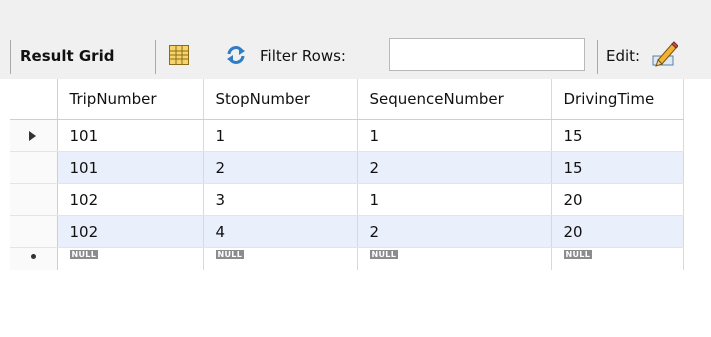 This screenshot has height=337, width=711. I want to click on table-row: 101 2 2 15, so click(347, 167).